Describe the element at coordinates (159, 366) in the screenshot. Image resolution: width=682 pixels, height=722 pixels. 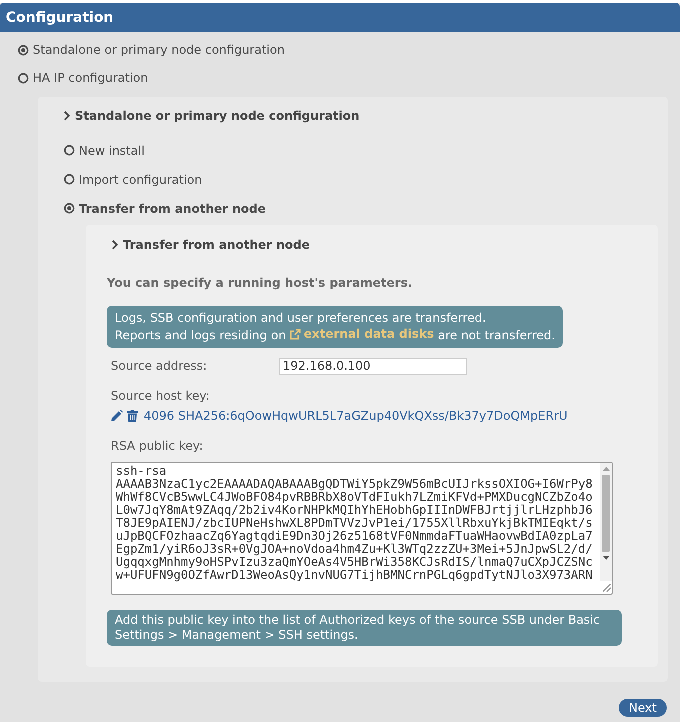
I see `source-address-label: Source address:` at that location.